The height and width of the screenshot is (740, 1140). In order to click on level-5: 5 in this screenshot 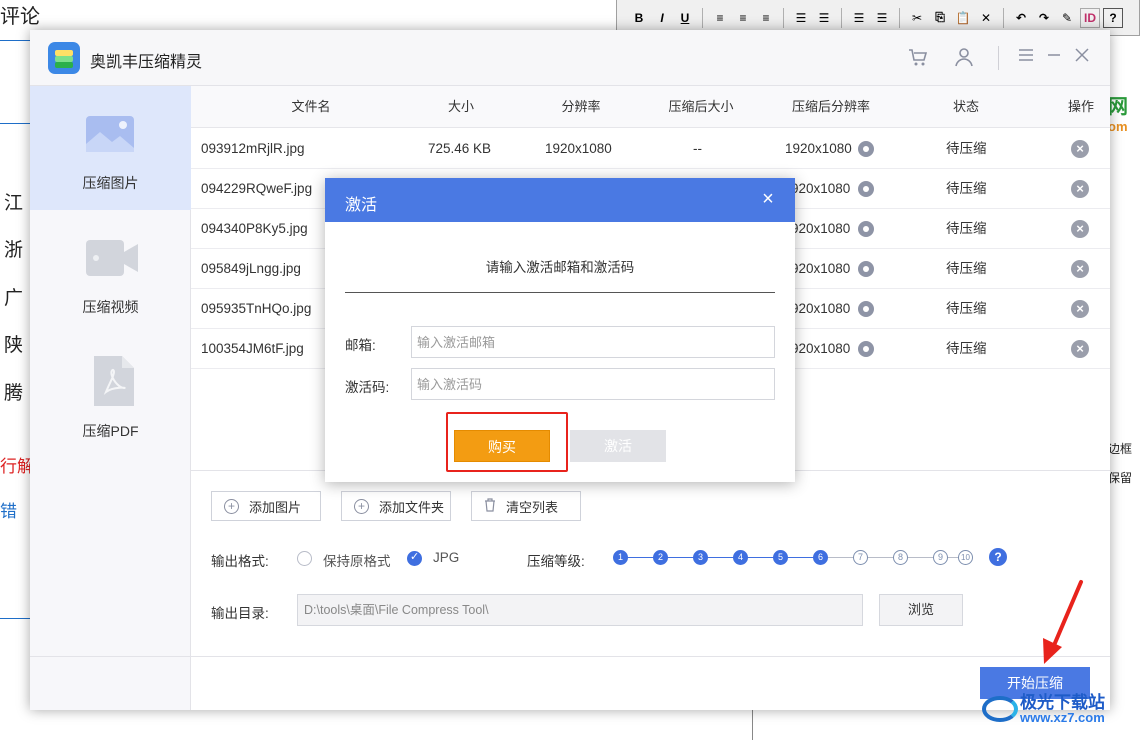, I will do `click(780, 557)`.